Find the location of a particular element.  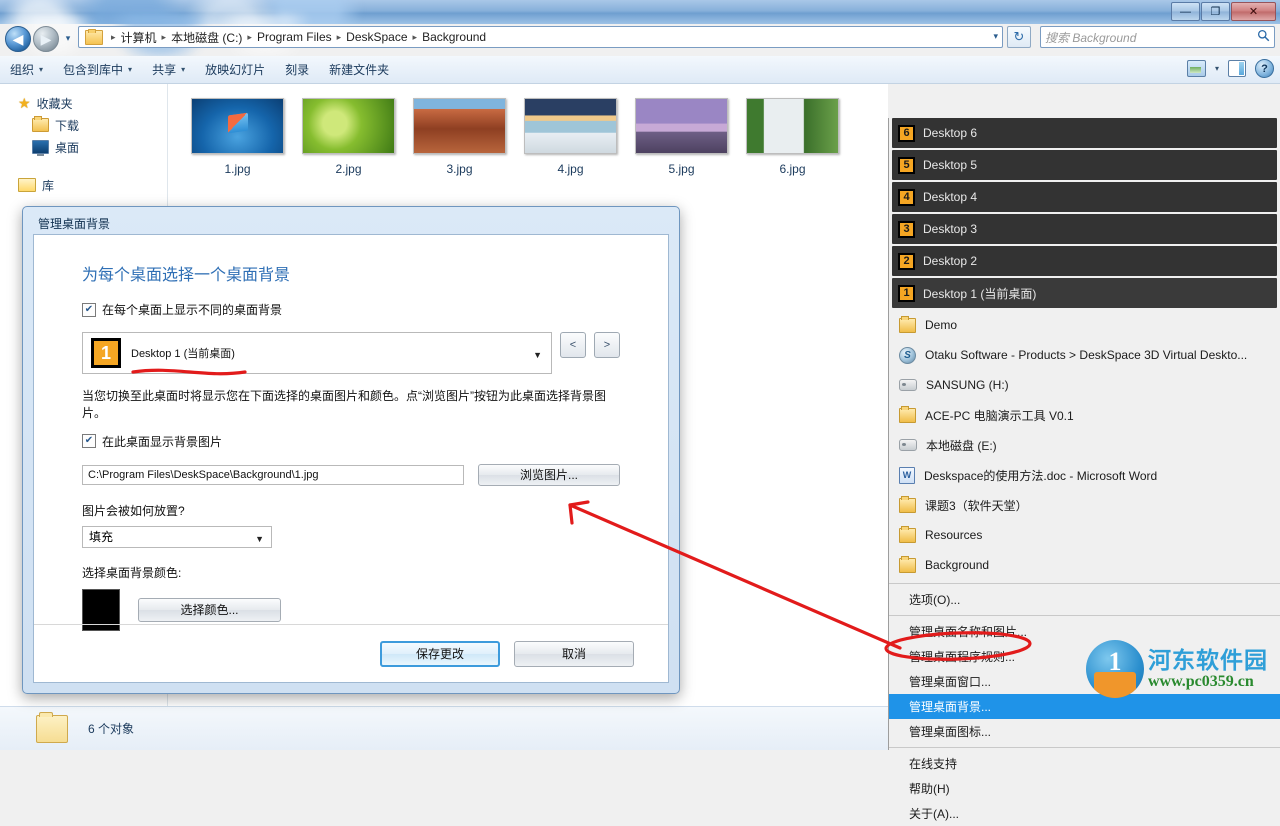

refresh-button: ↻ is located at coordinates (1019, 37).